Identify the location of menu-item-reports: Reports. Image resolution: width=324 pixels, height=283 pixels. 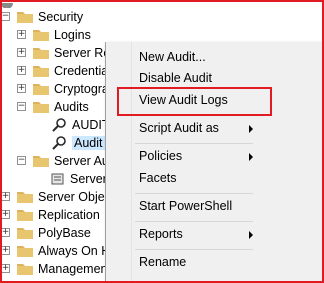
(161, 234).